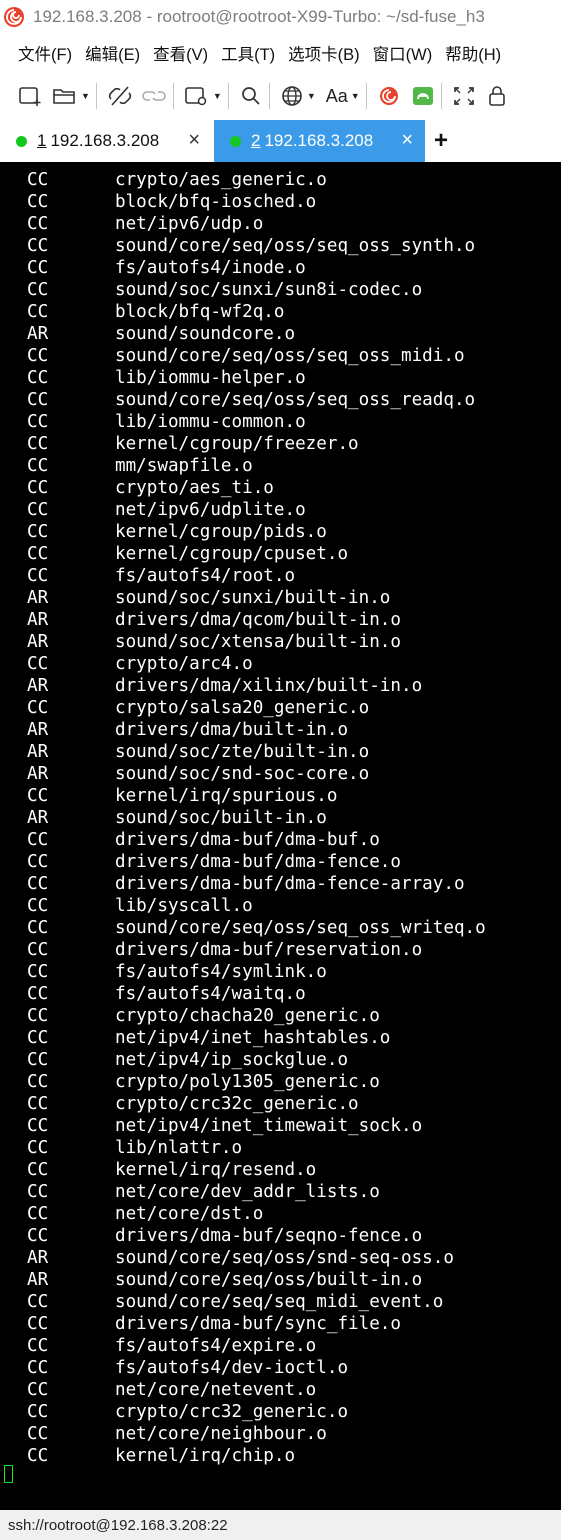 This screenshot has width=561, height=1540. What do you see at coordinates (205, 576) in the screenshot?
I see `object-file-path: fs/autofs4/root.o` at bounding box center [205, 576].